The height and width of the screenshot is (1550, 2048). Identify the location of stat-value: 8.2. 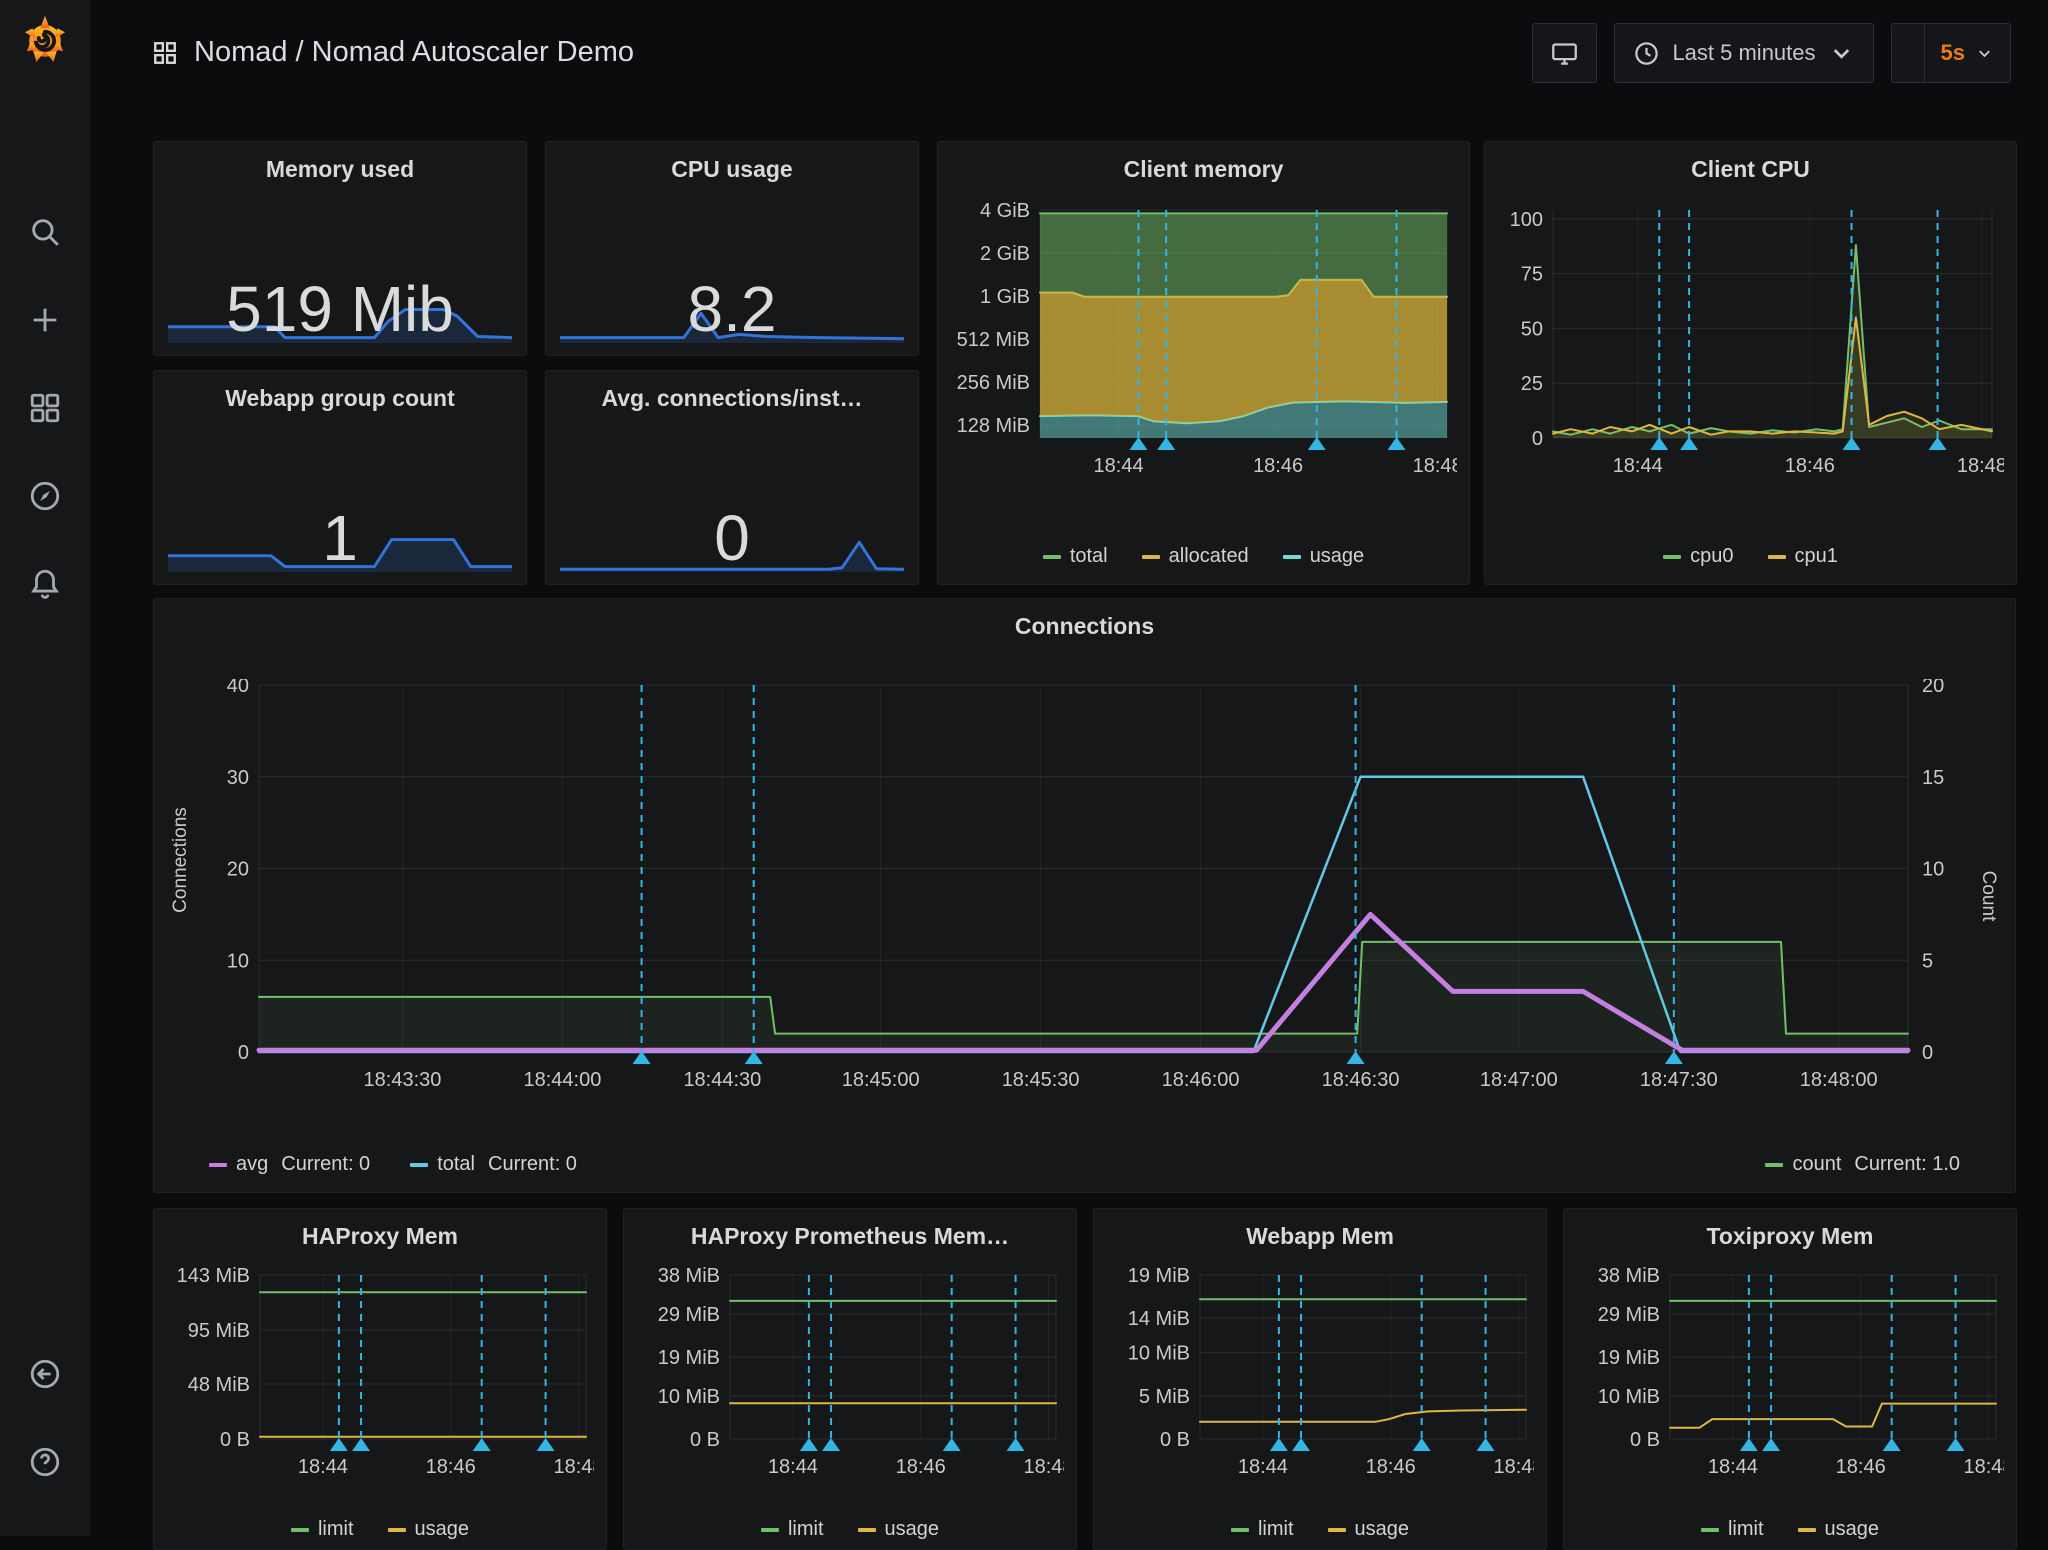
(732, 309).